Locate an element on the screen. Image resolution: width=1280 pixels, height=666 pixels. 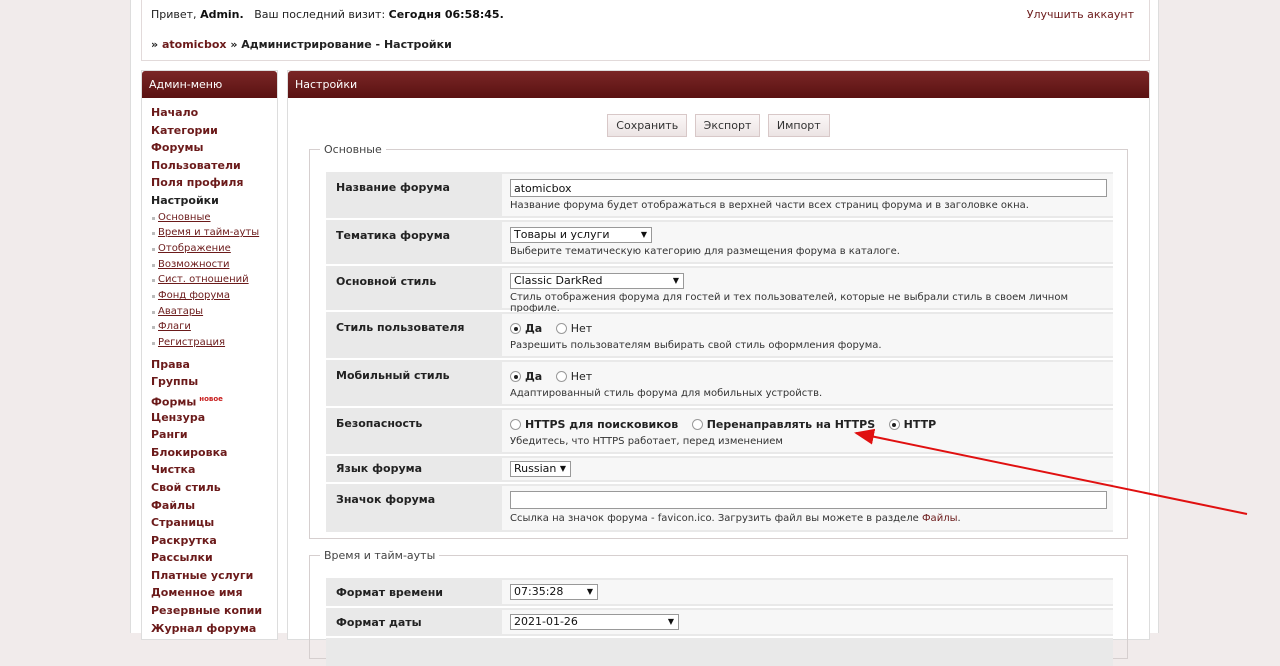
breadcrumb-current: » Администрирование - Настройки is located at coordinates (341, 44).